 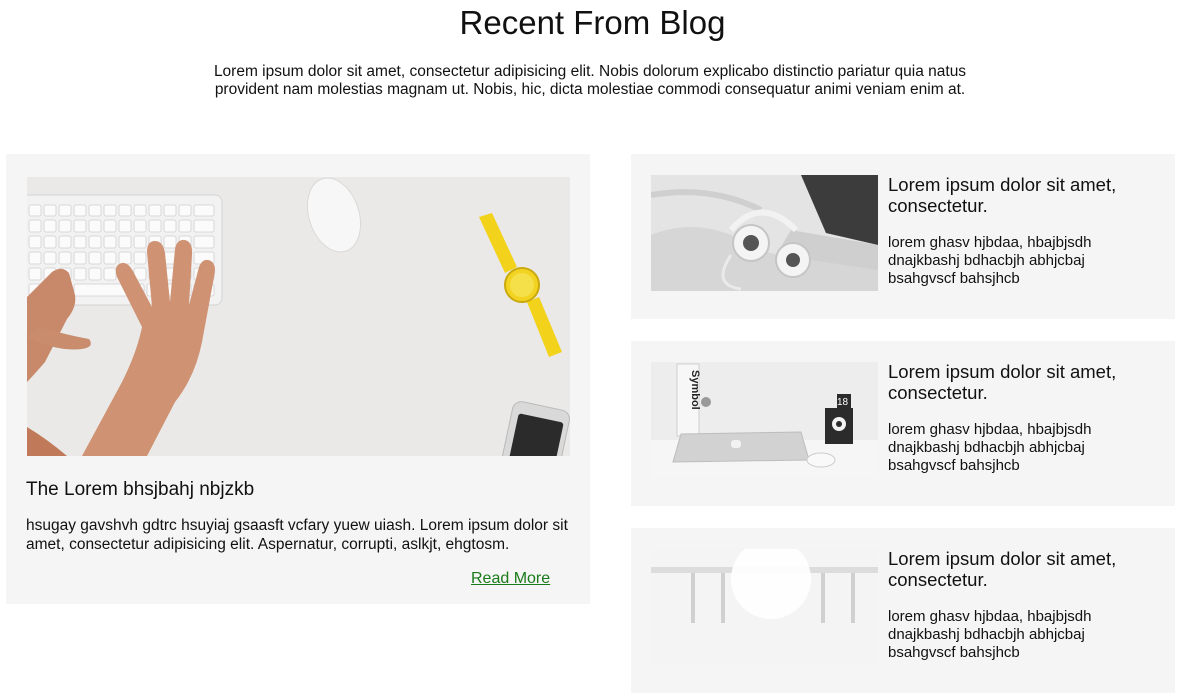 I want to click on read-more-link: Read More, so click(x=510, y=579).